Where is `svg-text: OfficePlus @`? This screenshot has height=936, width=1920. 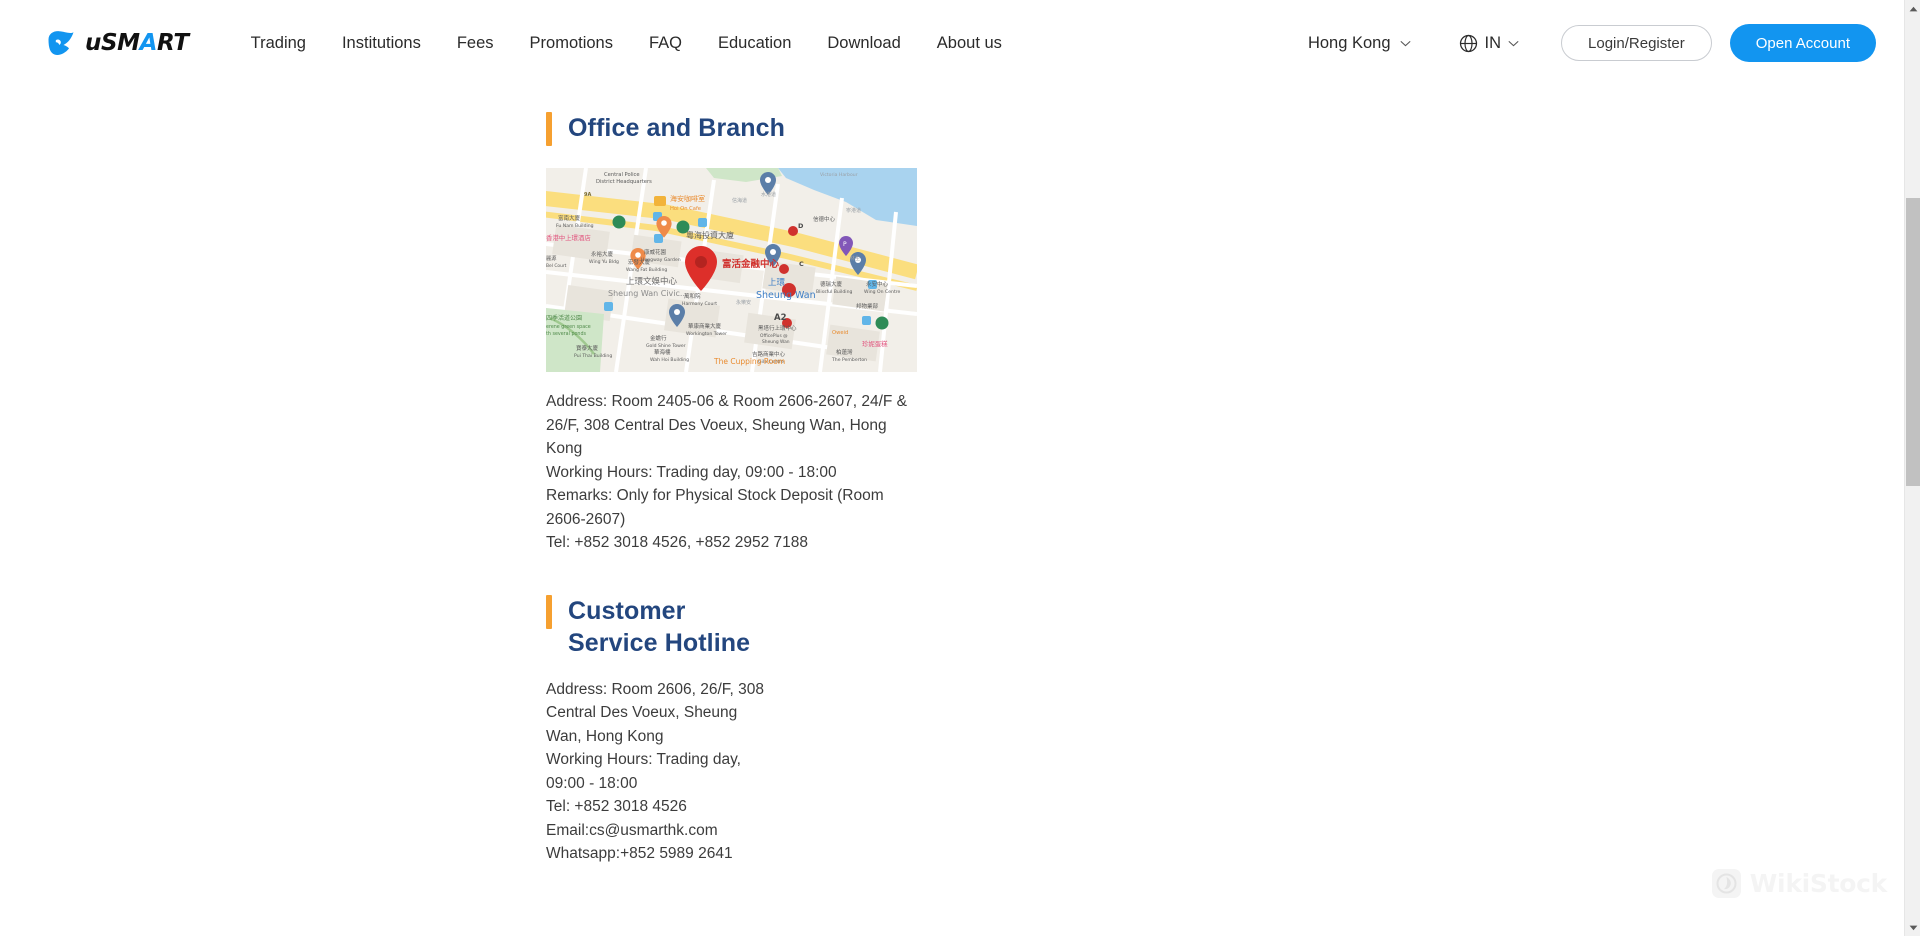
svg-text: OfficePlus @ is located at coordinates (774, 336).